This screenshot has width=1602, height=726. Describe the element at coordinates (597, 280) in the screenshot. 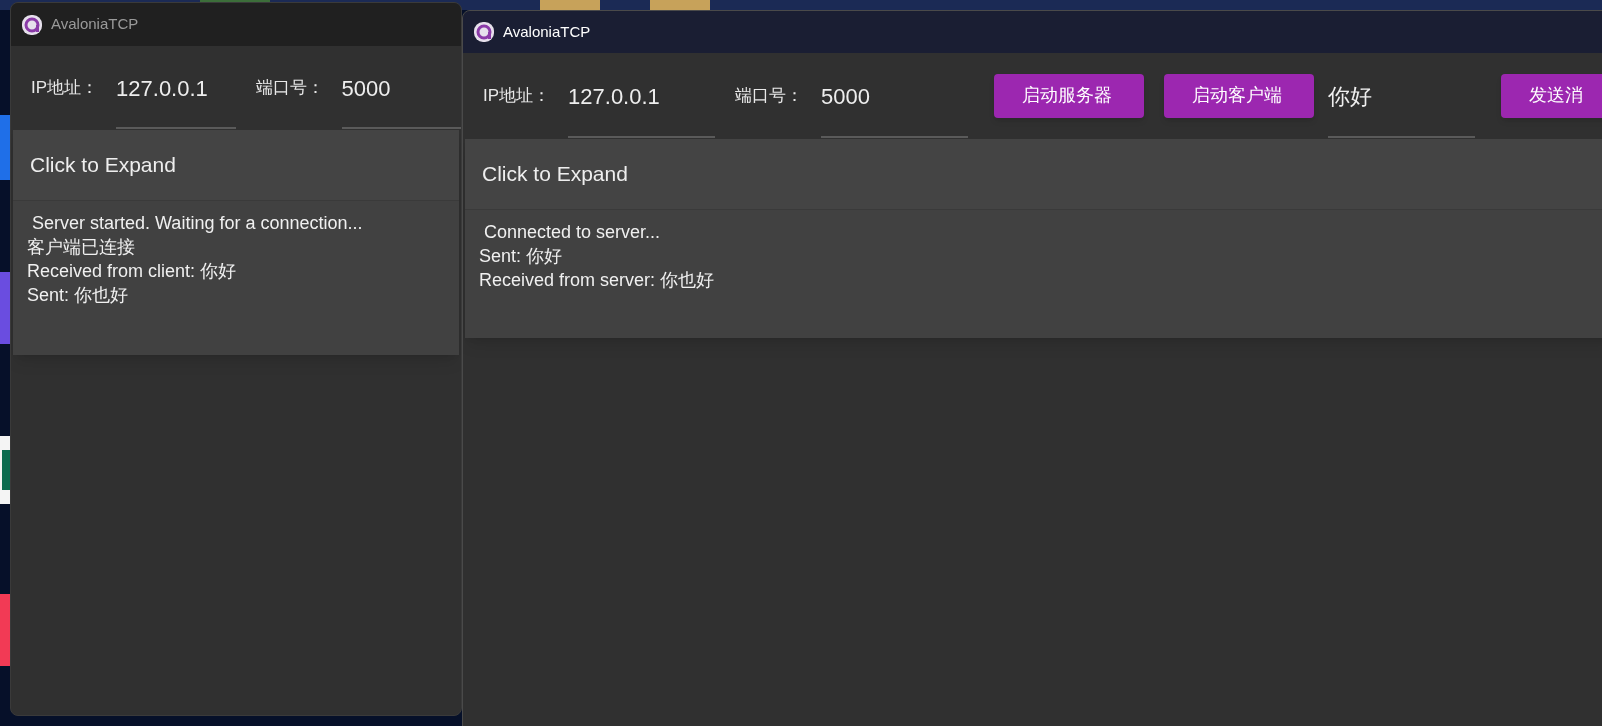

I see `log-line: Received from server: 你也好` at that location.